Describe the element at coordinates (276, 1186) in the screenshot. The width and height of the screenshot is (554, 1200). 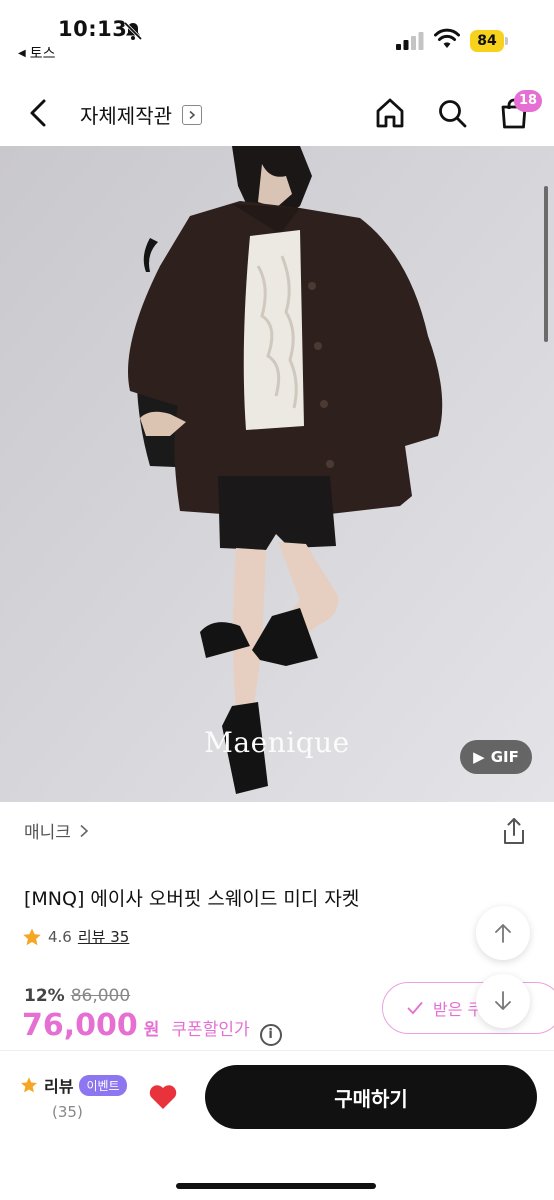
I see `home-indicator` at that location.